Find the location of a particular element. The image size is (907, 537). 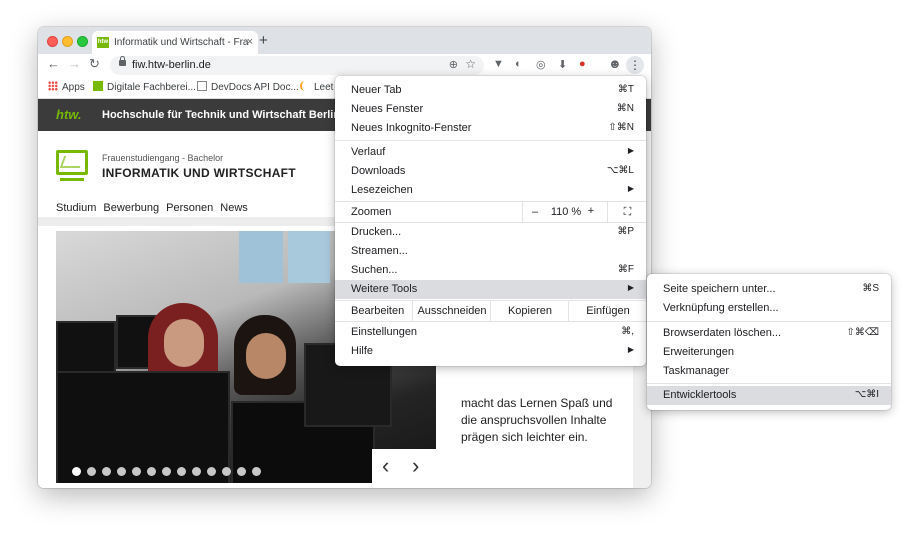

menu-item-more-tools: Weitere Tools ▶ is located at coordinates (490, 289).